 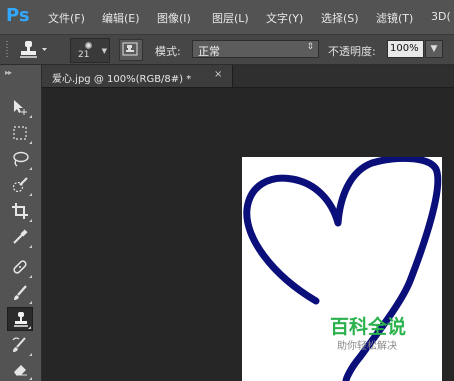 I want to click on eraser-icon, so click(x=20, y=370).